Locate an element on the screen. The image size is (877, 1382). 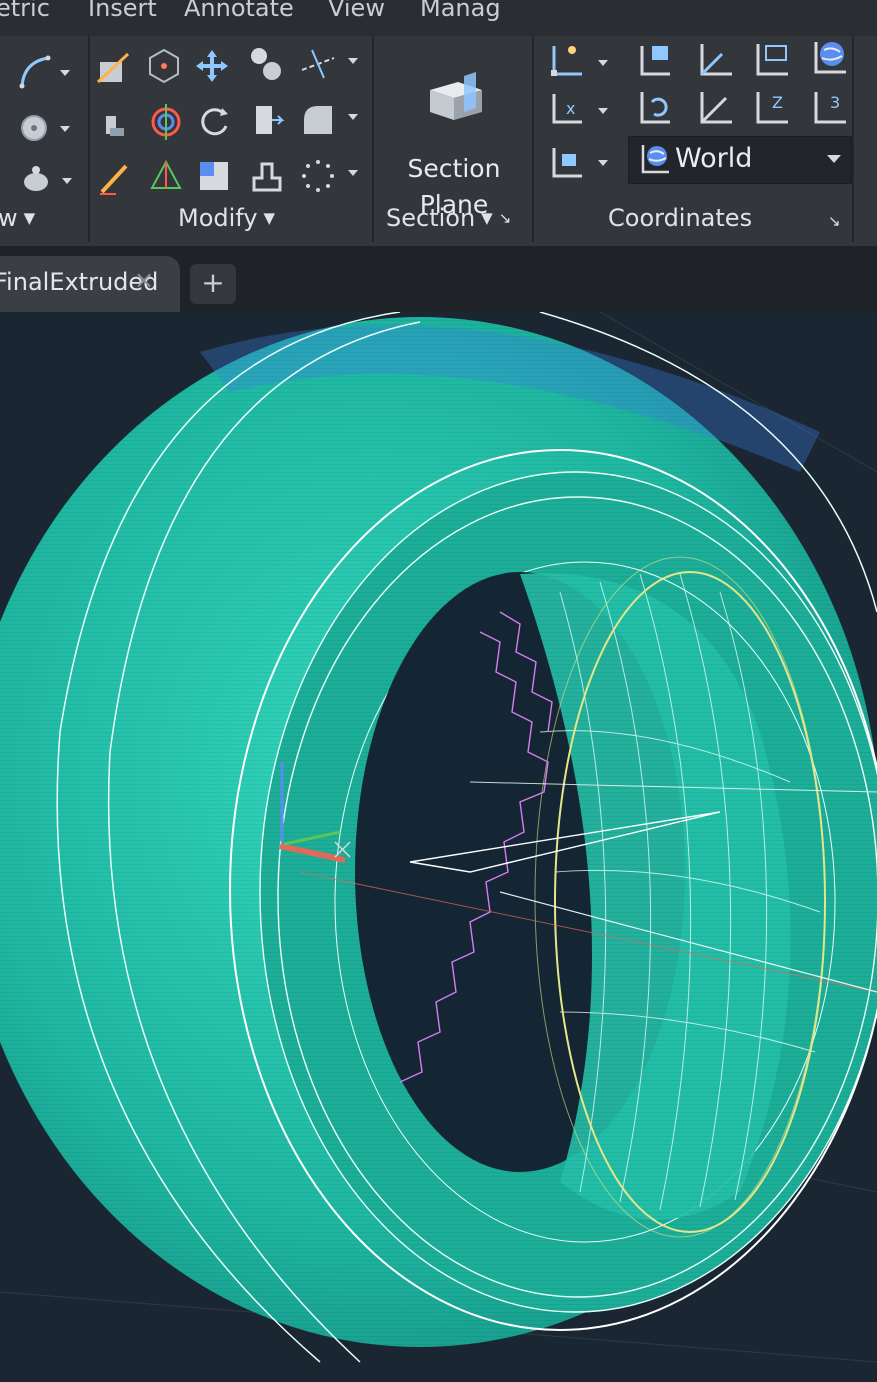
ucs-object-icon is located at coordinates (716, 108).